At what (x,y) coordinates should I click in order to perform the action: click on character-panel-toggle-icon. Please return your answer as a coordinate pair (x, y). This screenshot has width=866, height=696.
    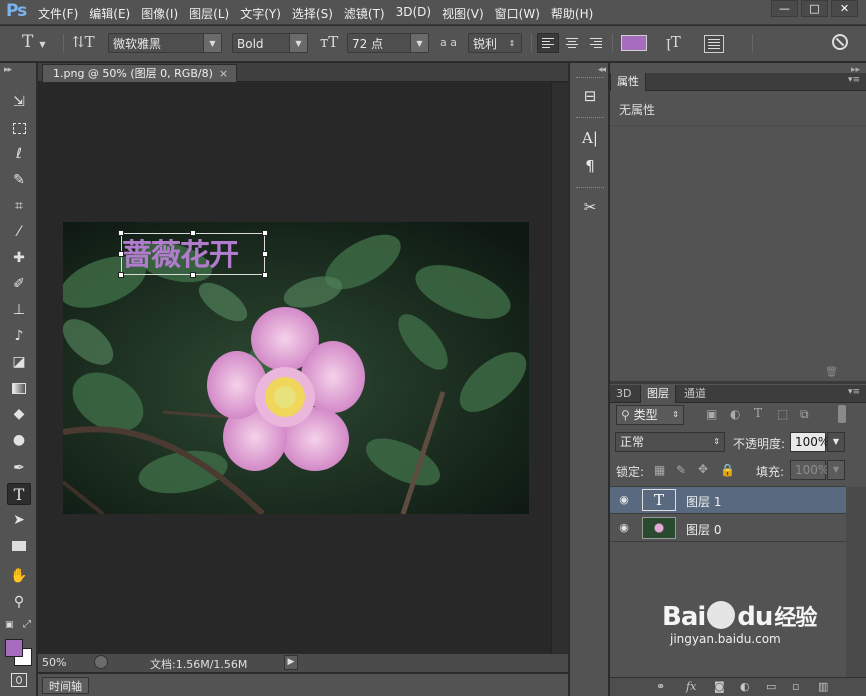
    Looking at the image, I should click on (714, 44).